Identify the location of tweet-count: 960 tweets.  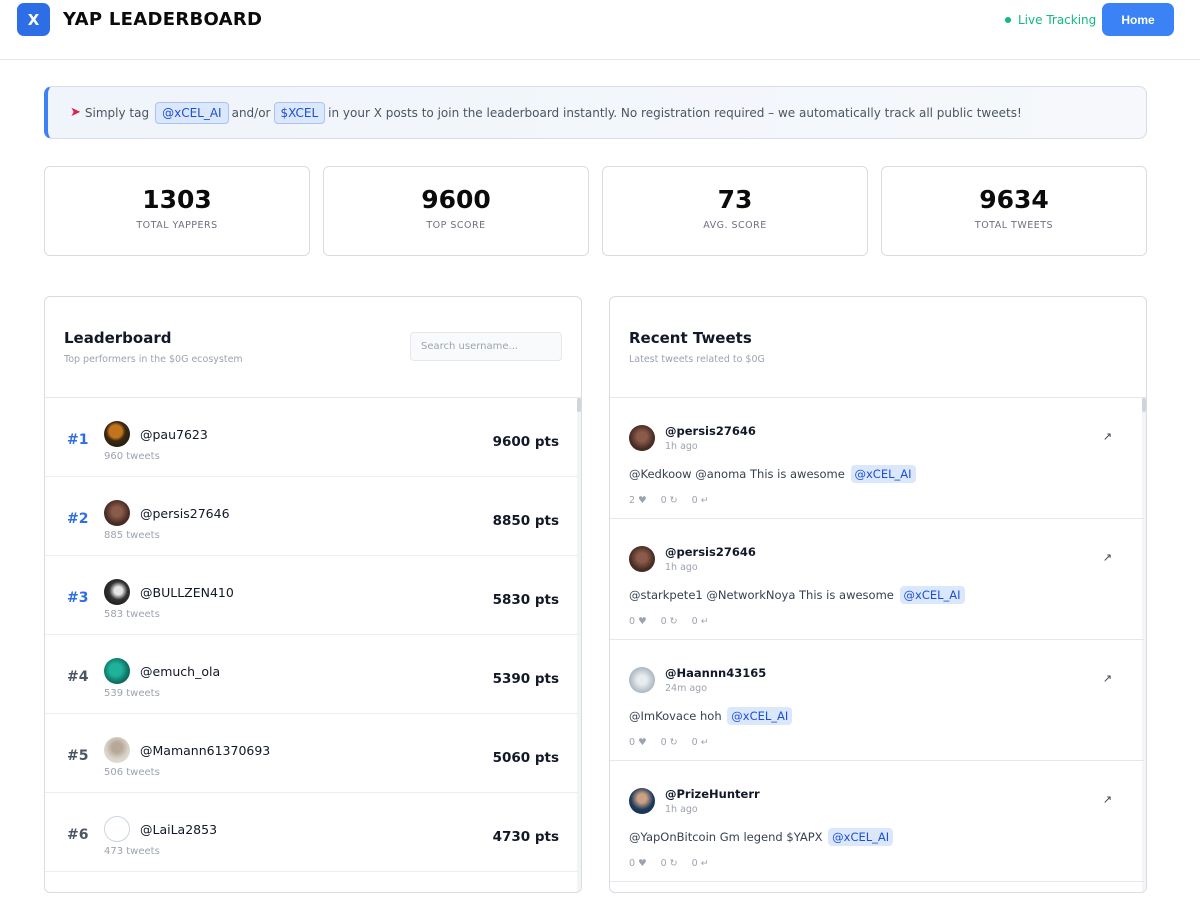
(132, 456).